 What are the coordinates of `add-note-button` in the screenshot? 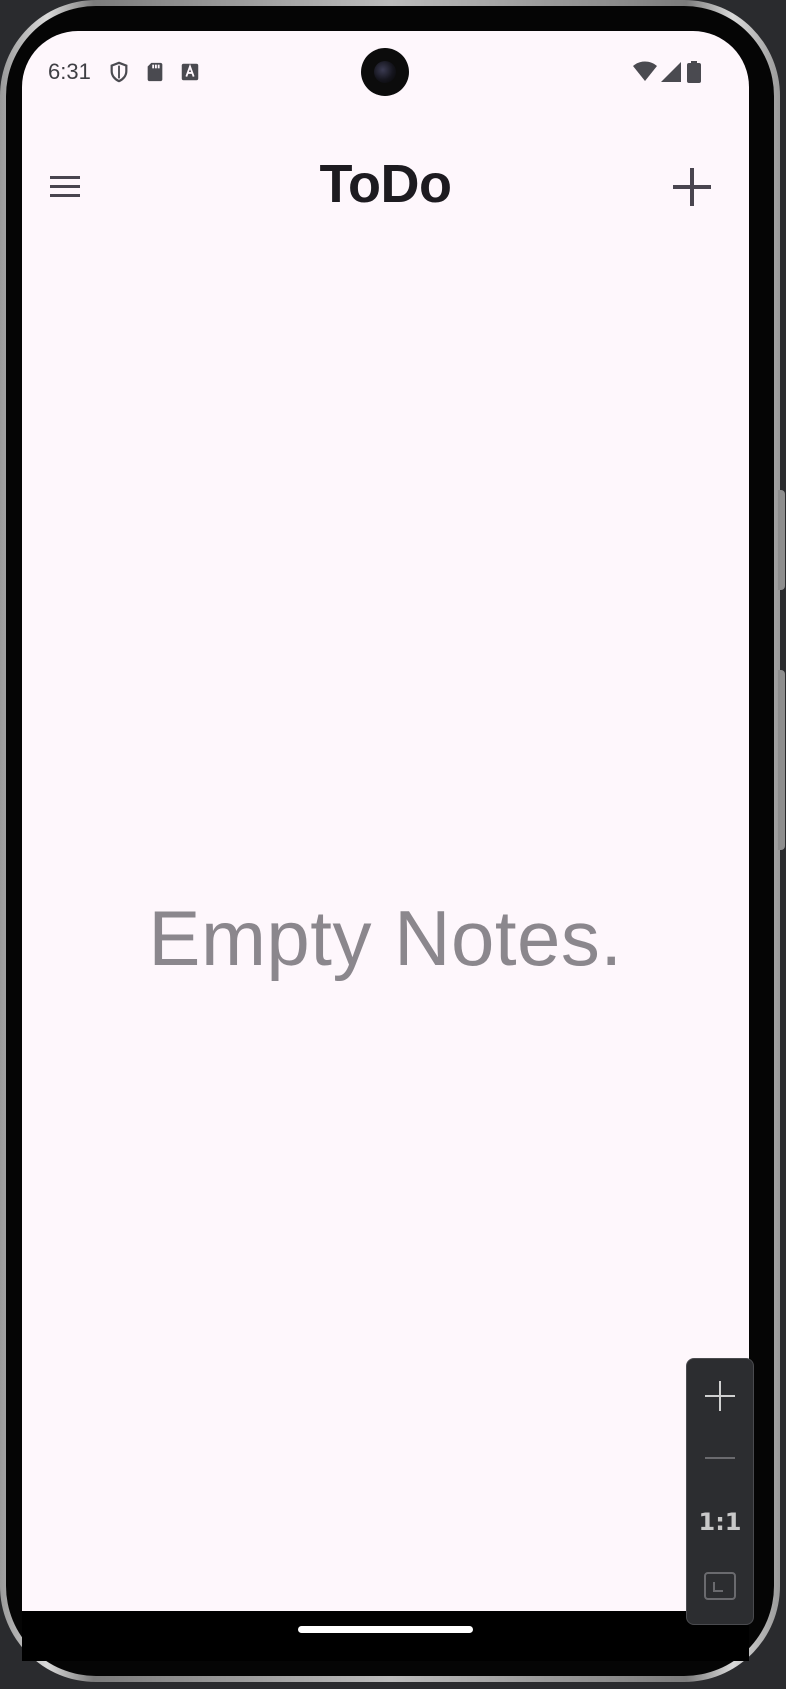 It's located at (692, 187).